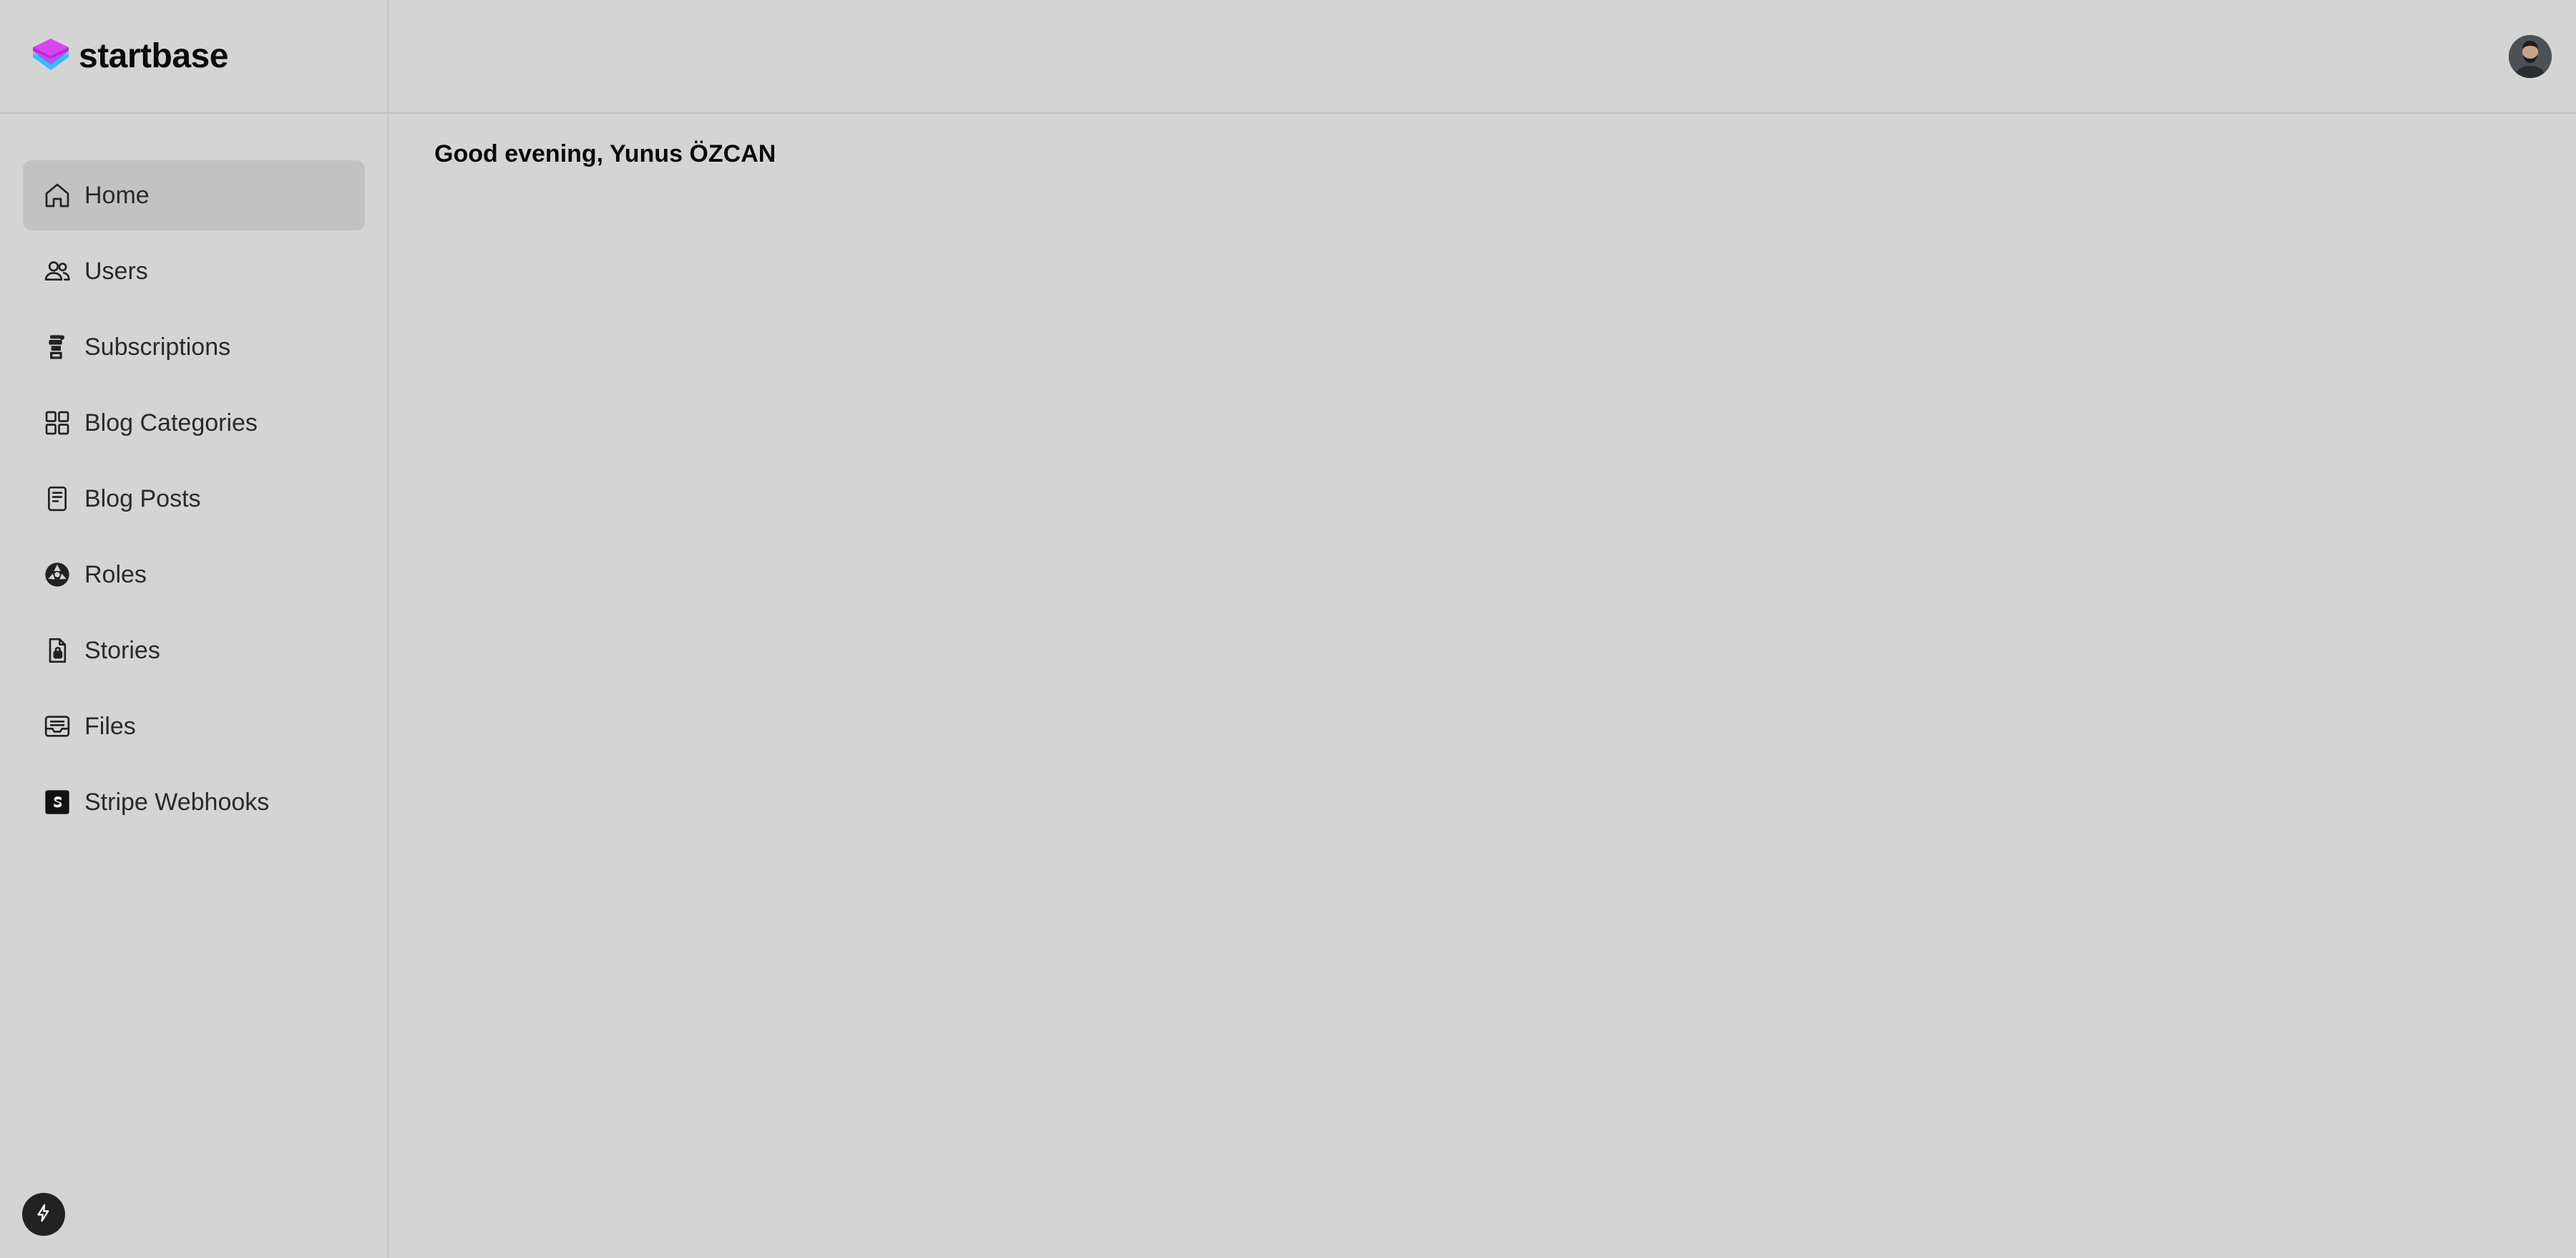  I want to click on bolt-icon, so click(43, 1214).